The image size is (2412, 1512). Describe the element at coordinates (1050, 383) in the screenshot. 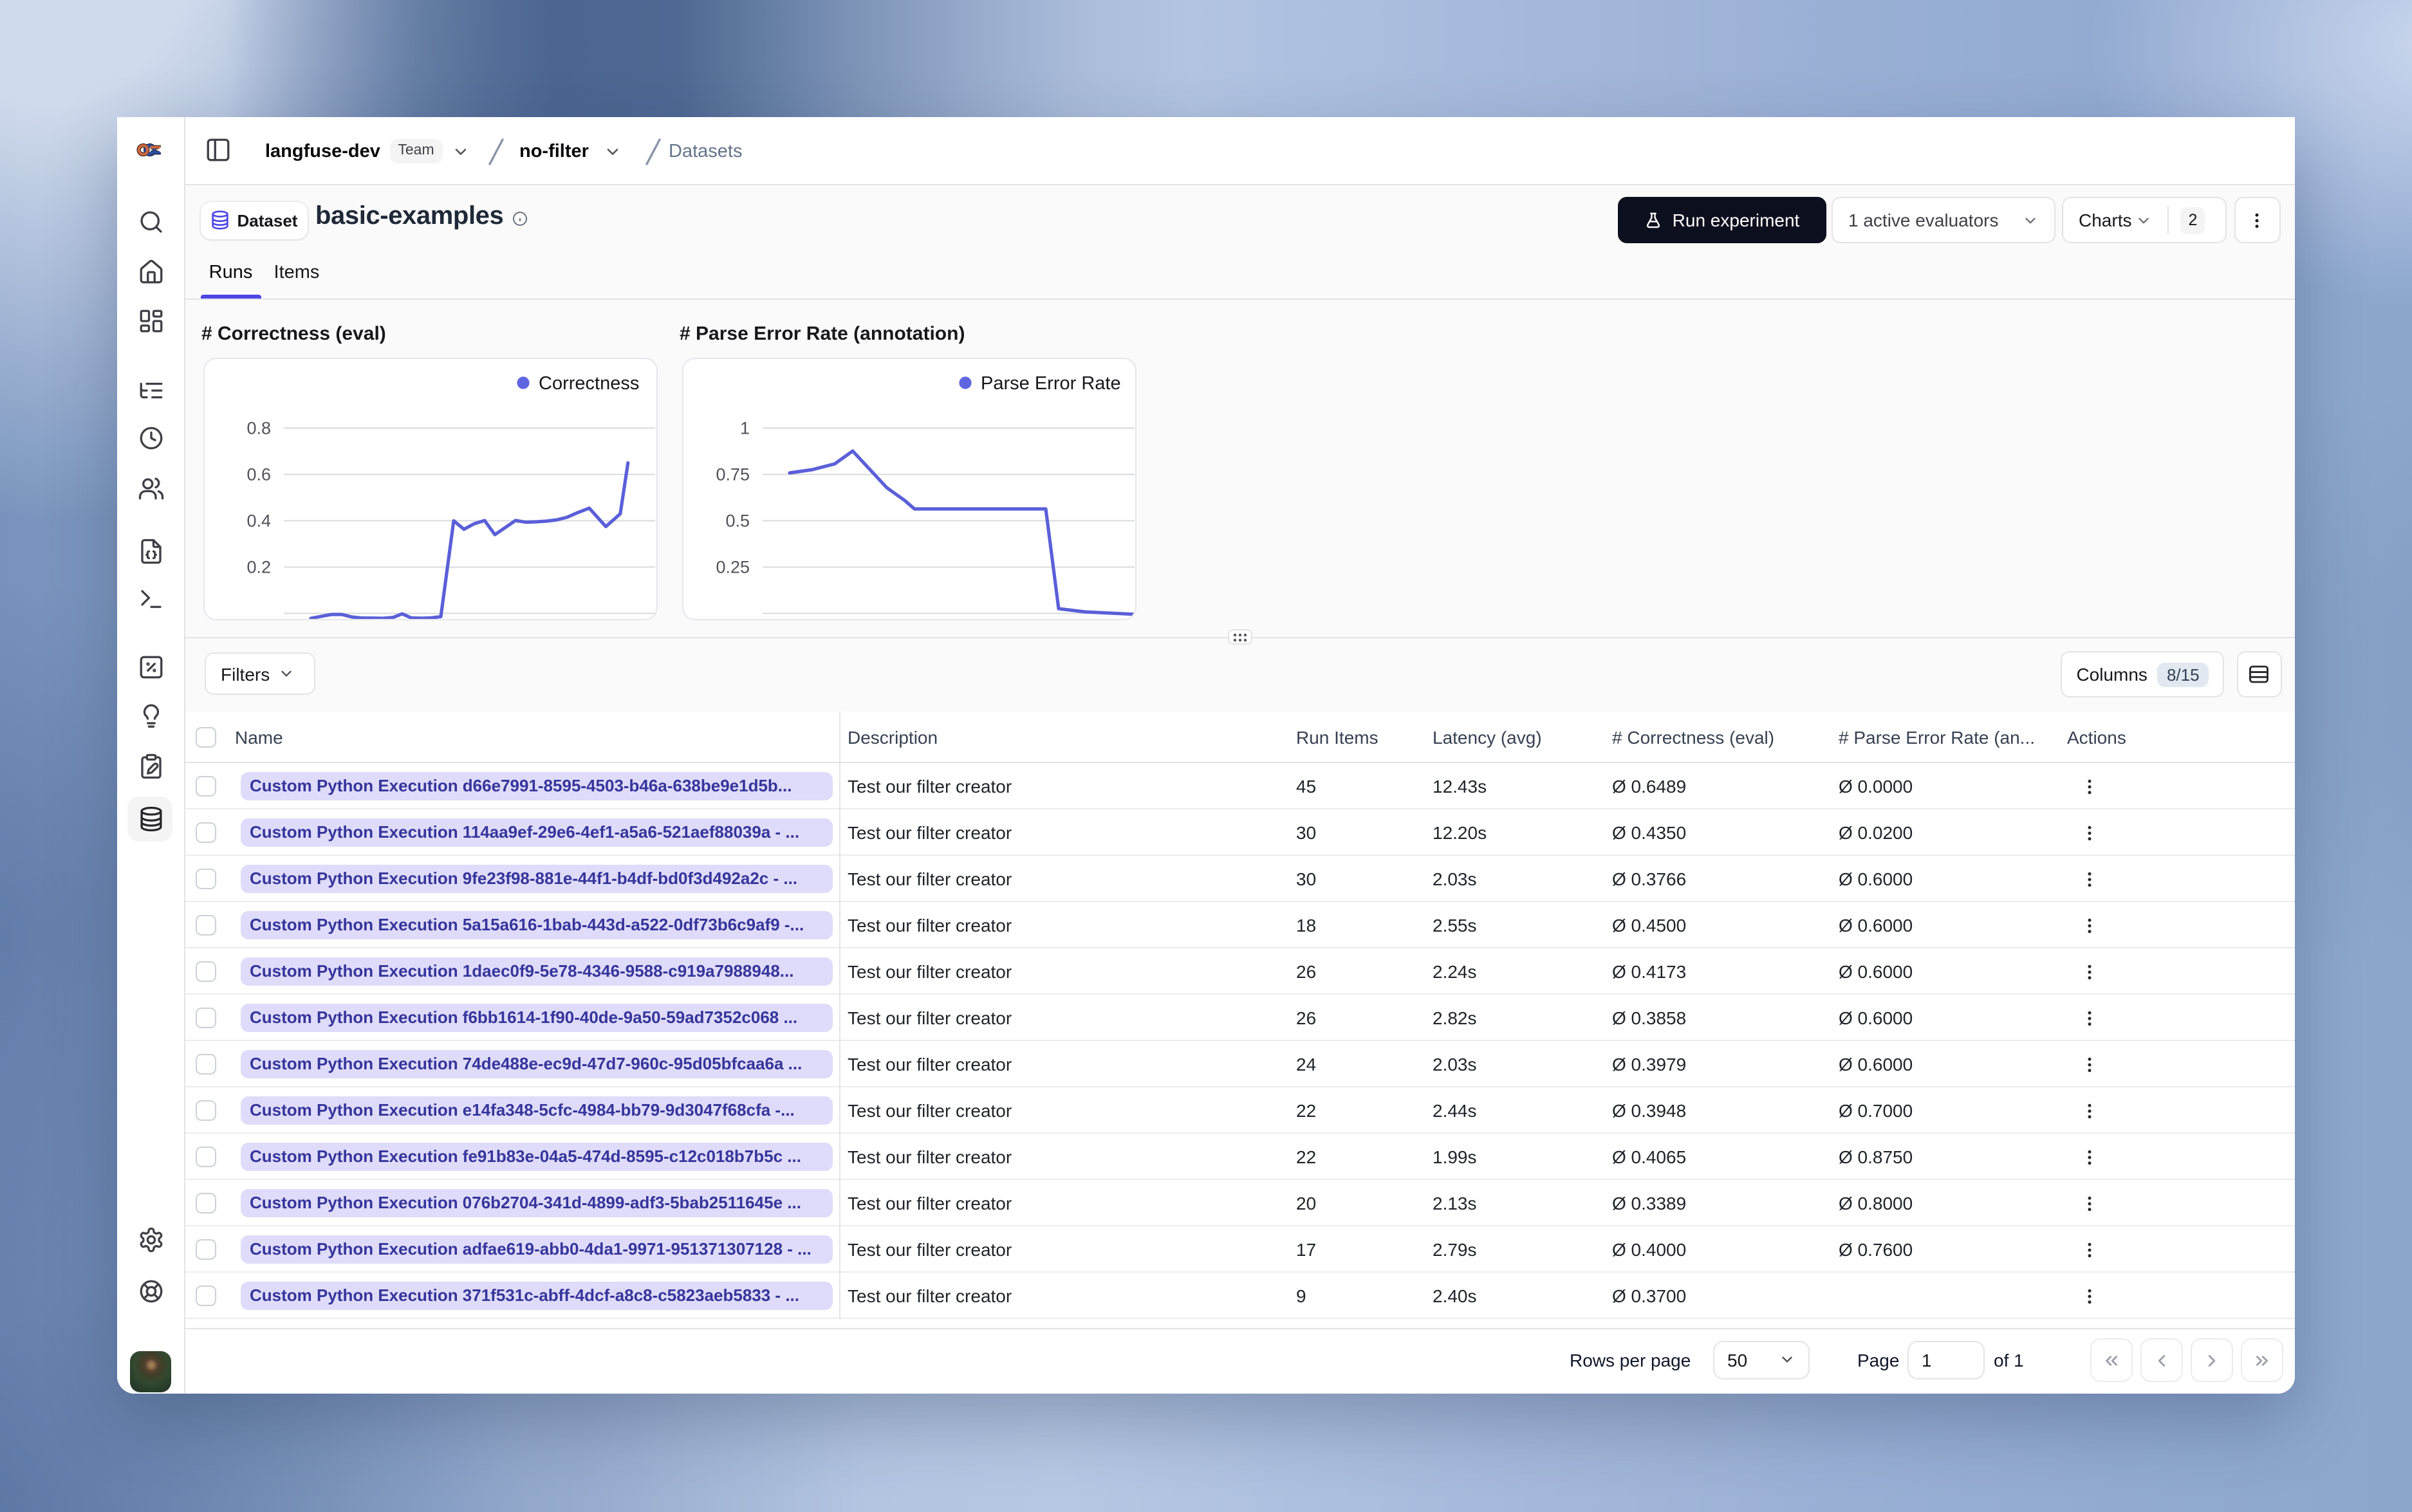

I see `svg-text: Parse Error Rate` at that location.